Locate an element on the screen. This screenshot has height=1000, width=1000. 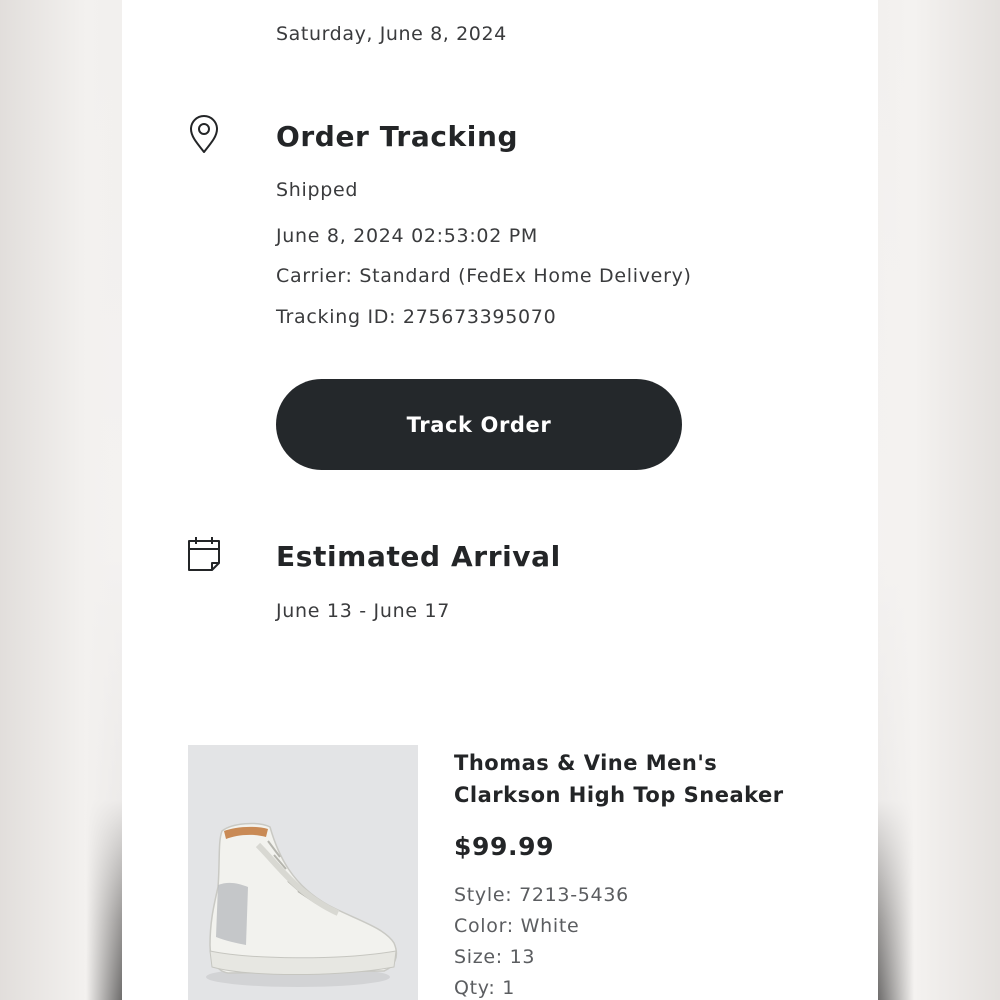
order-date: Saturday, June 8, 2024 is located at coordinates (391, 34).